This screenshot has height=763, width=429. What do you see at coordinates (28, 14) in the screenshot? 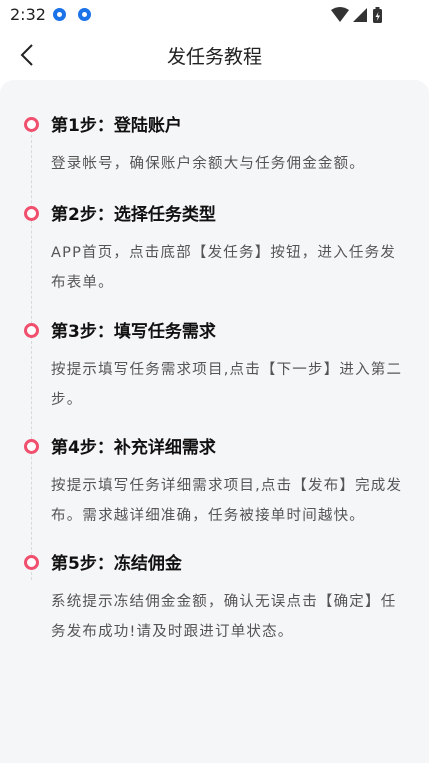
I see `status-time: 2:32` at bounding box center [28, 14].